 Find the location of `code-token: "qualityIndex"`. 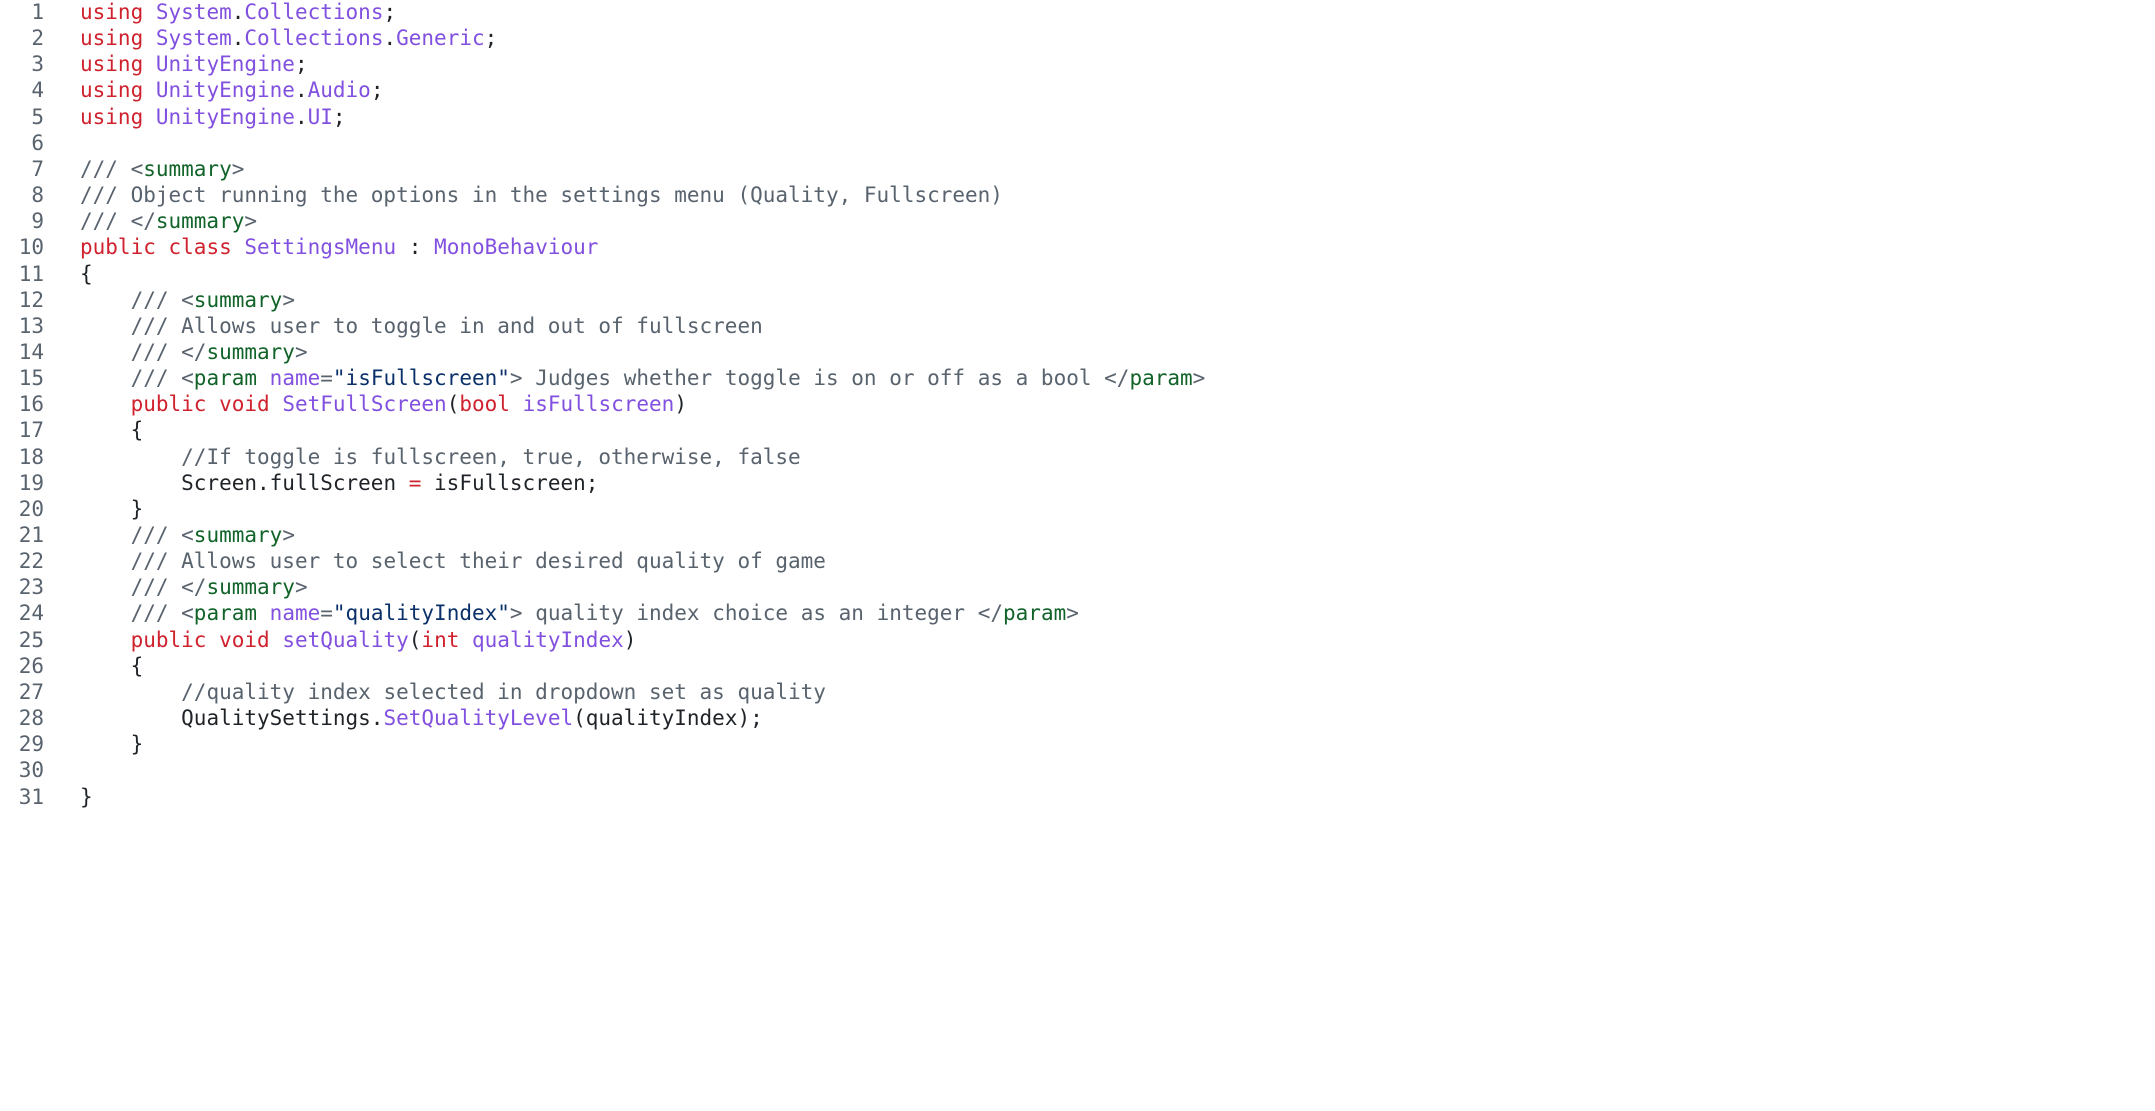

code-token: "qualityIndex" is located at coordinates (421, 613).